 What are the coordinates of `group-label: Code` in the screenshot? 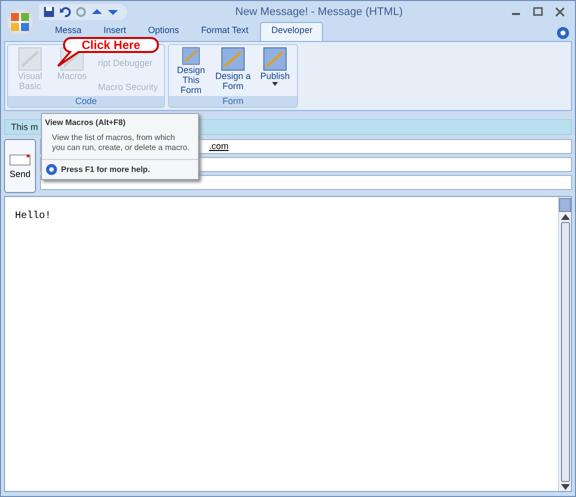 It's located at (86, 101).